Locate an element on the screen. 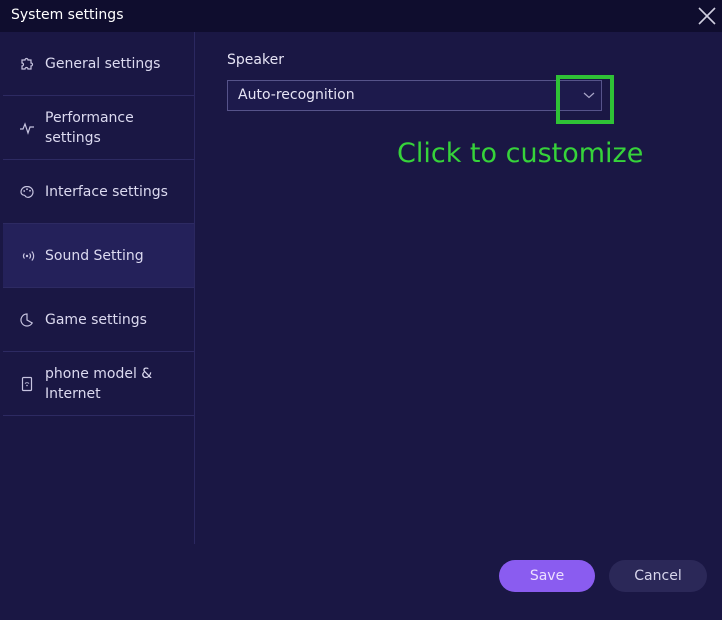 The width and height of the screenshot is (722, 620). sidebar-divider is located at coordinates (194, 288).